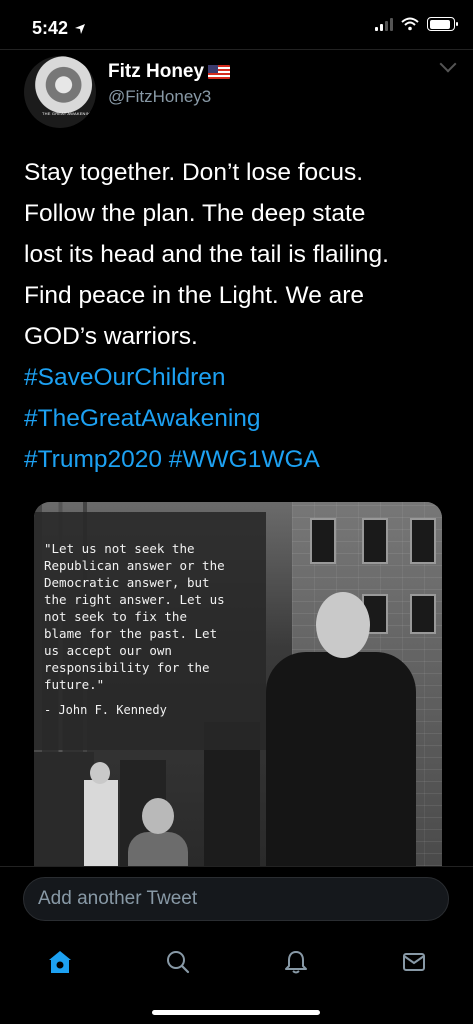 The width and height of the screenshot is (473, 1024). What do you see at coordinates (410, 24) in the screenshot?
I see `wifi-icon` at bounding box center [410, 24].